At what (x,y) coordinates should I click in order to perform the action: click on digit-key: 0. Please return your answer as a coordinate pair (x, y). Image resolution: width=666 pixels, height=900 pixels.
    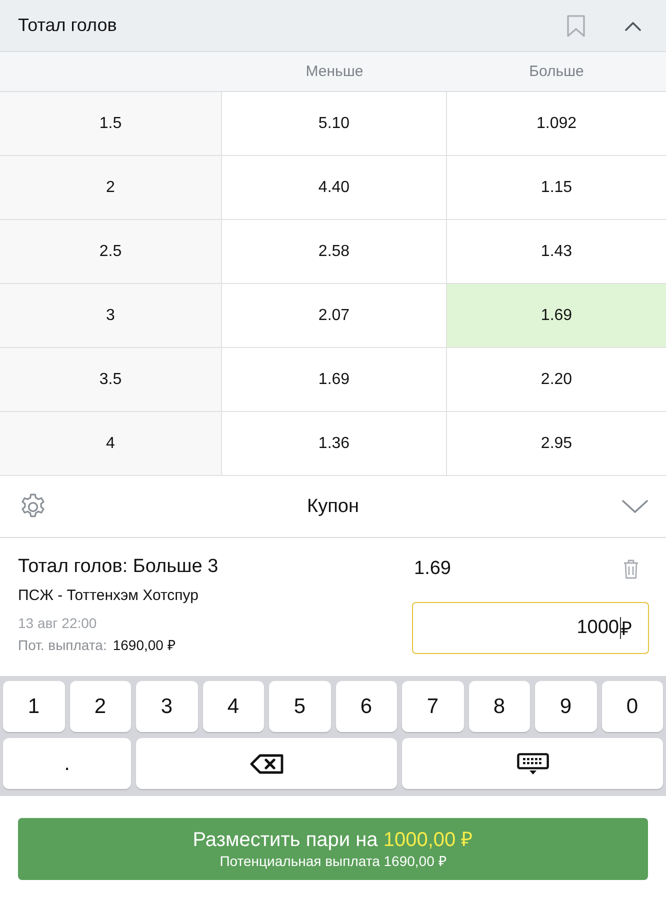
    Looking at the image, I should click on (632, 706).